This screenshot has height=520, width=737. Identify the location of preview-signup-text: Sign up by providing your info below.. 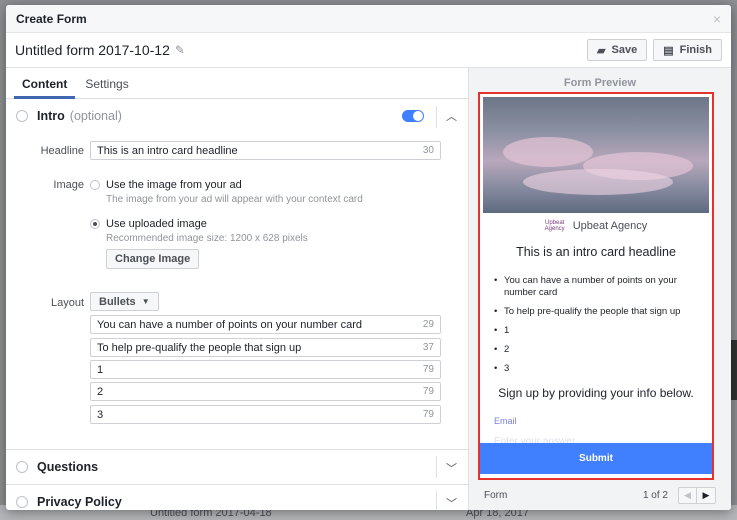
(596, 393).